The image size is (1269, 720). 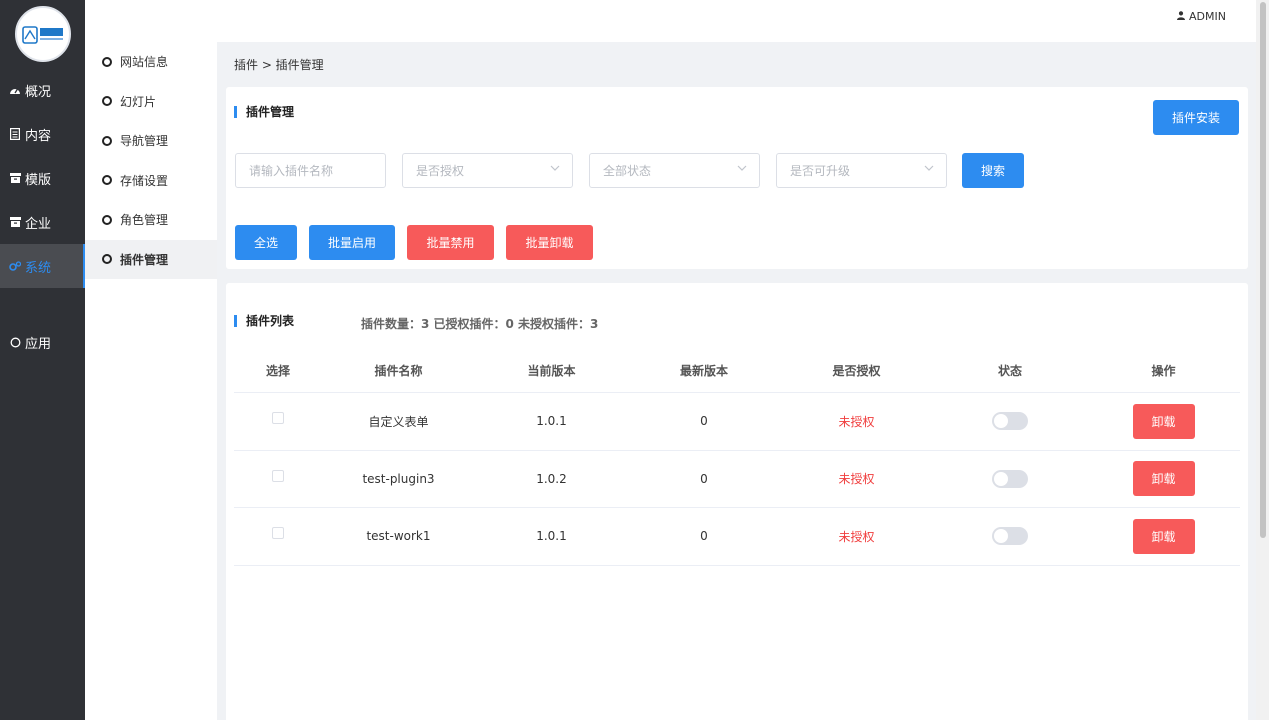 I want to click on nav-item-company: 企业, so click(x=42, y=222).